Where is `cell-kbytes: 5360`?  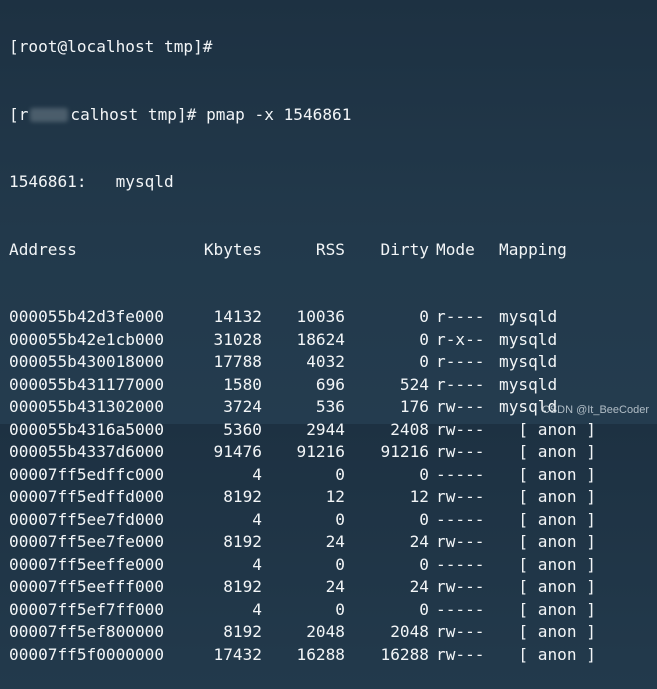 cell-kbytes: 5360 is located at coordinates (242, 429).